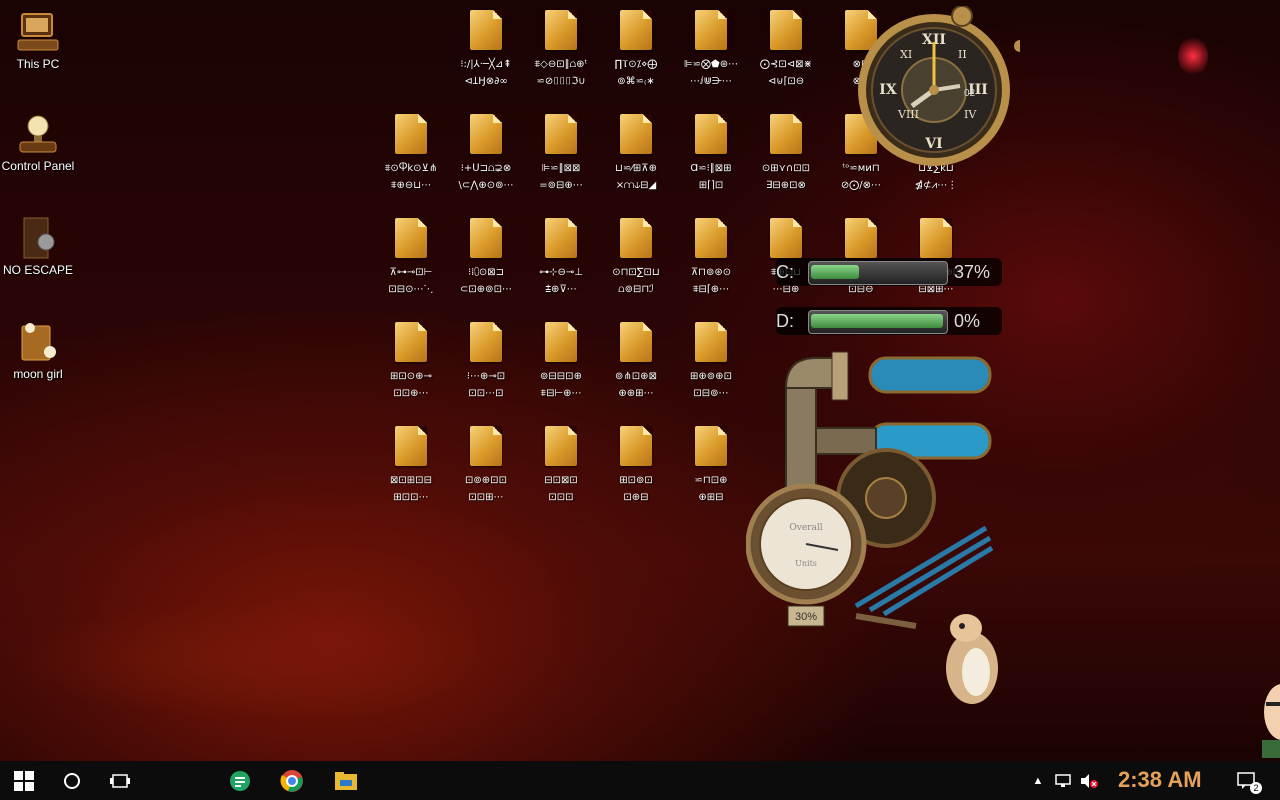  What do you see at coordinates (933, 144) in the screenshot?
I see `clock-numeral: VI` at bounding box center [933, 144].